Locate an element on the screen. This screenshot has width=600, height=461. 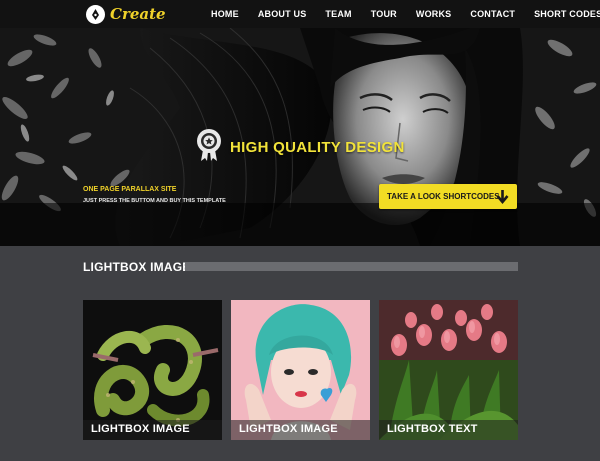
tile-caption-bar: LIGHTBOX TEXT is located at coordinates (448, 430).